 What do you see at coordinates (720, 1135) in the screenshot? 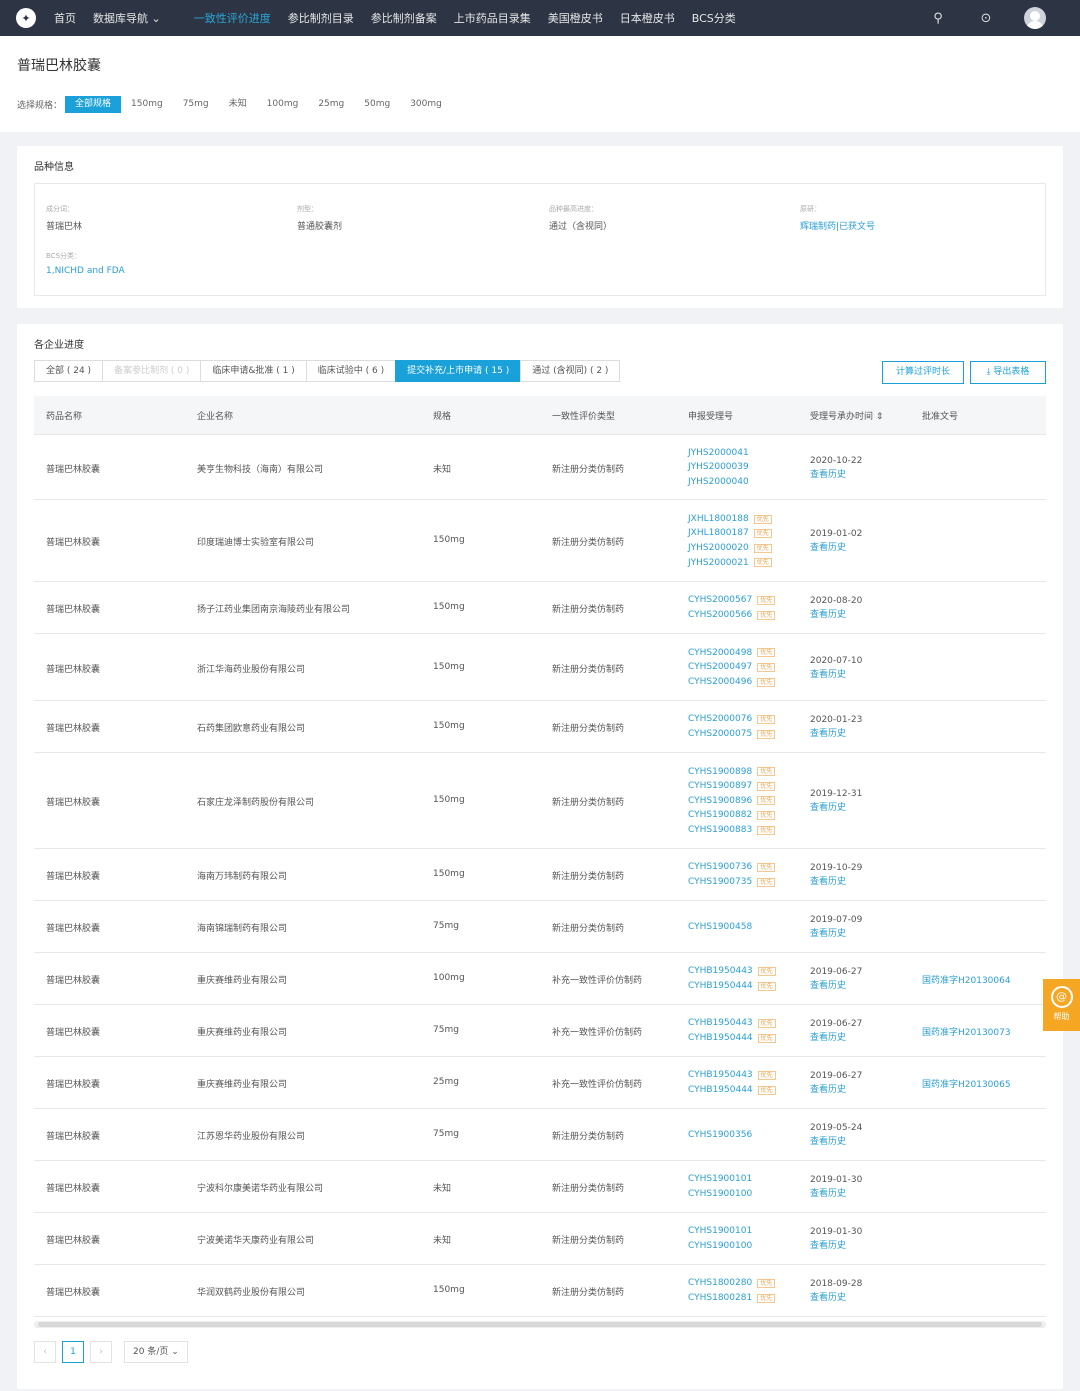
I see `code-link: CYHS1900356` at bounding box center [720, 1135].